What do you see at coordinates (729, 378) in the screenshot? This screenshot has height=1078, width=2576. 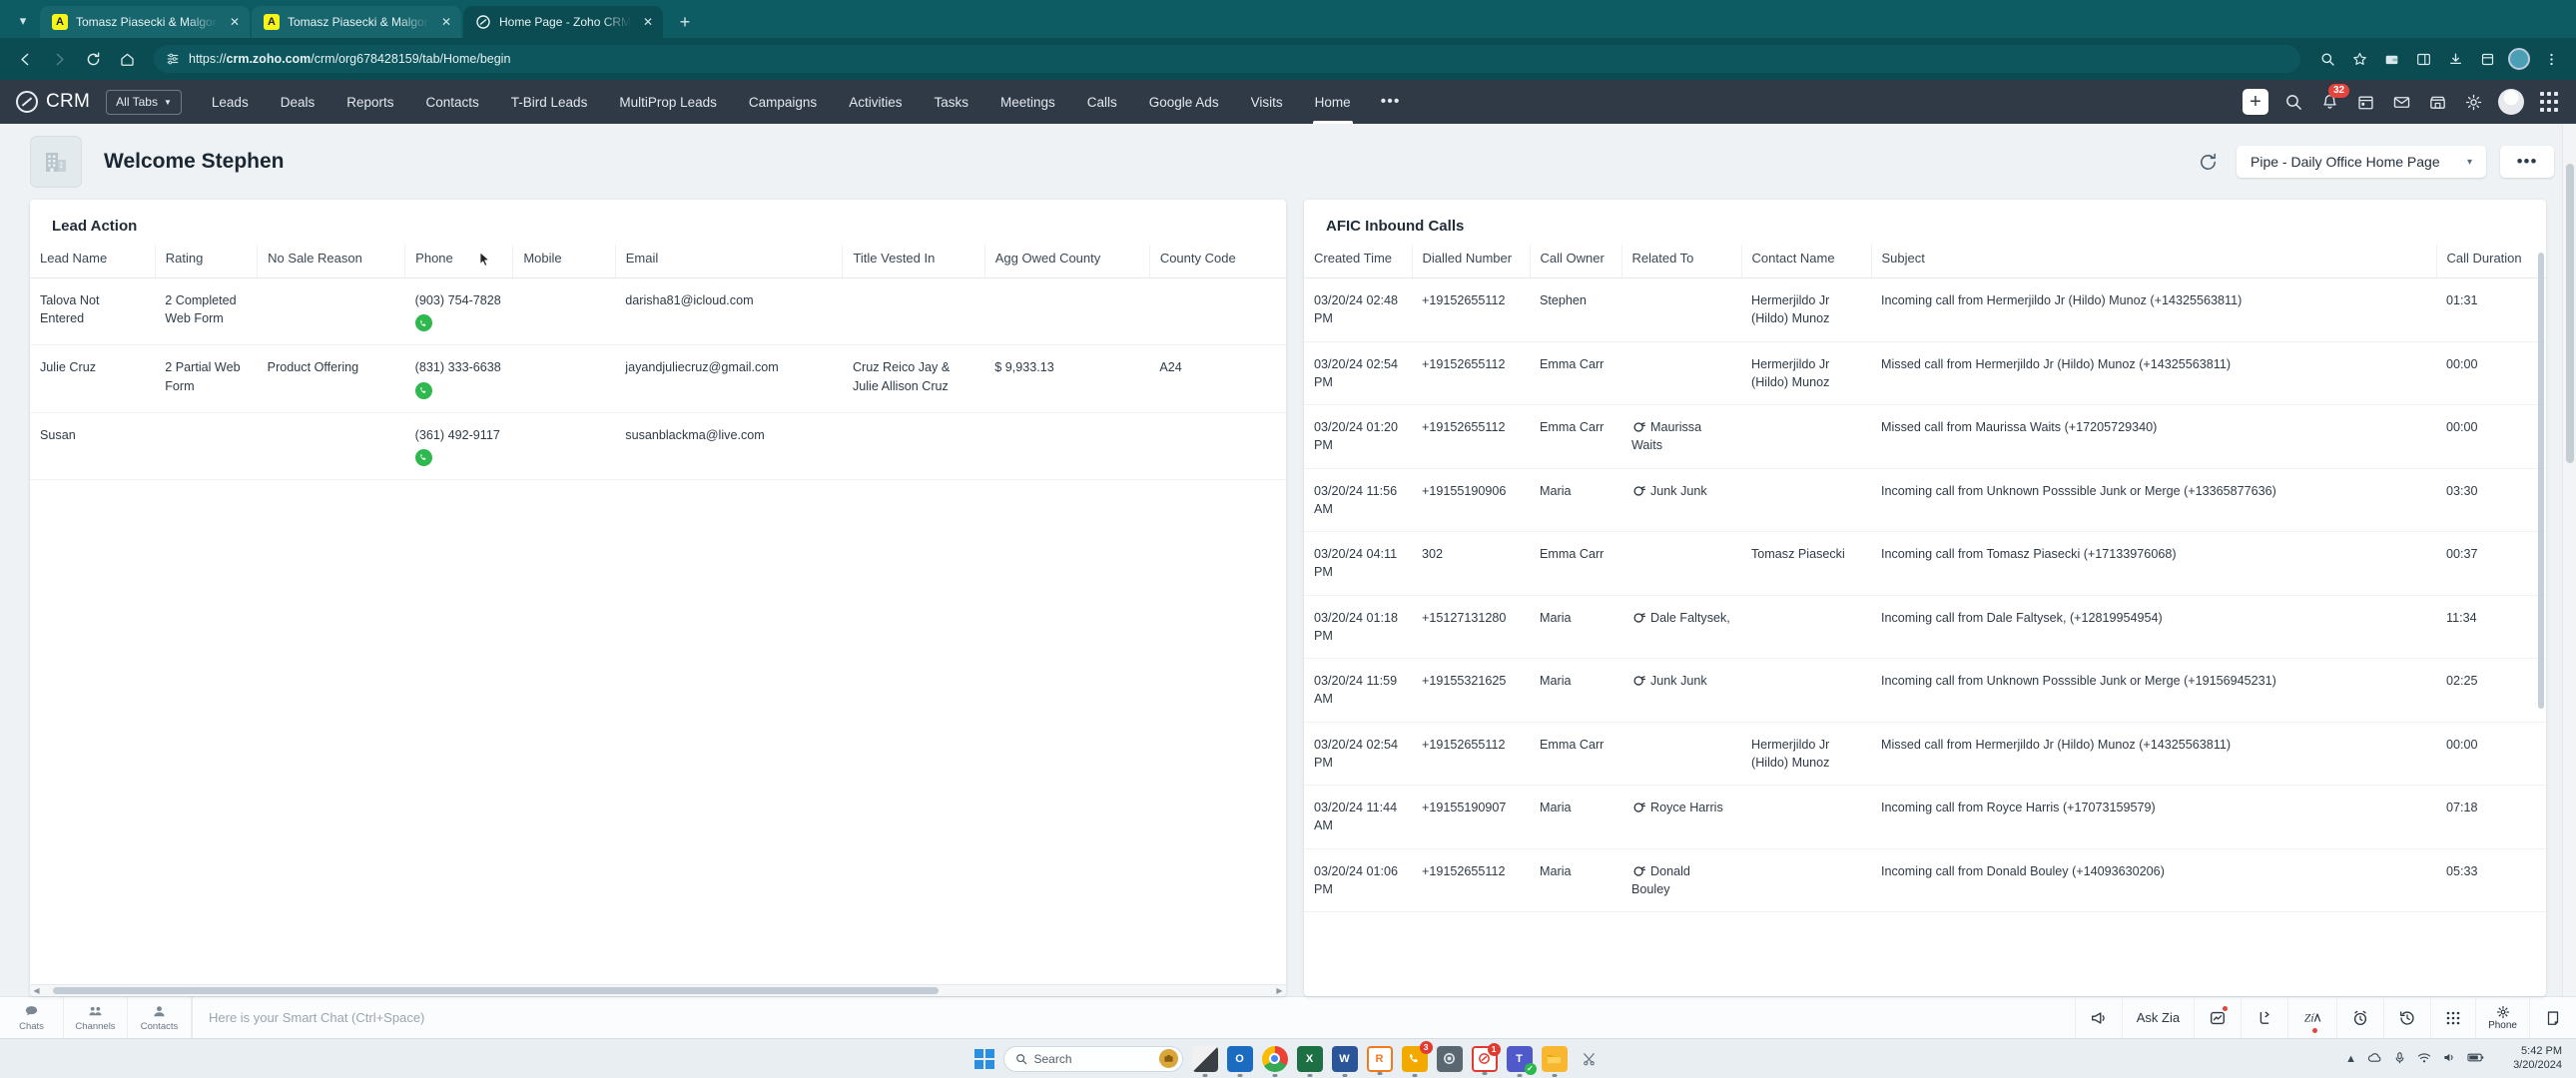 I see `cell-email: jayandjuliecruz@gmail.com` at bounding box center [729, 378].